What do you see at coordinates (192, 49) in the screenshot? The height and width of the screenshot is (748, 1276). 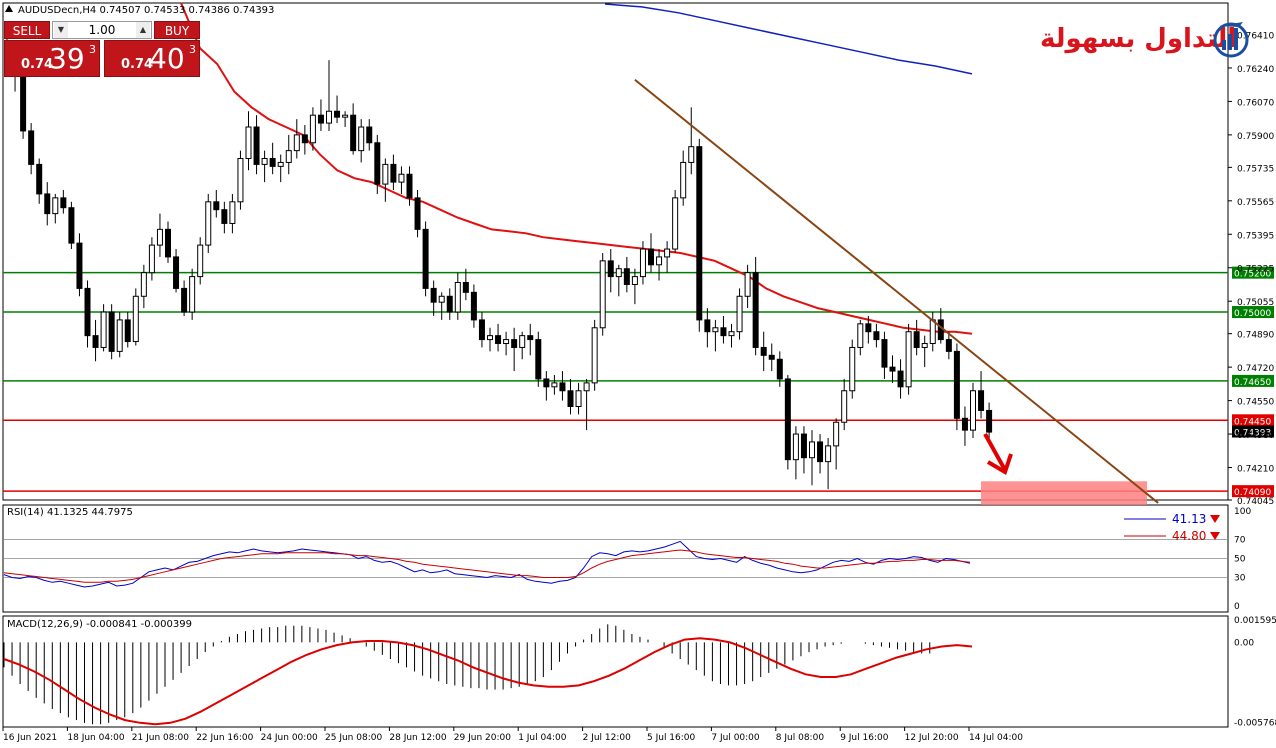 I see `buy-price-sup: 3` at bounding box center [192, 49].